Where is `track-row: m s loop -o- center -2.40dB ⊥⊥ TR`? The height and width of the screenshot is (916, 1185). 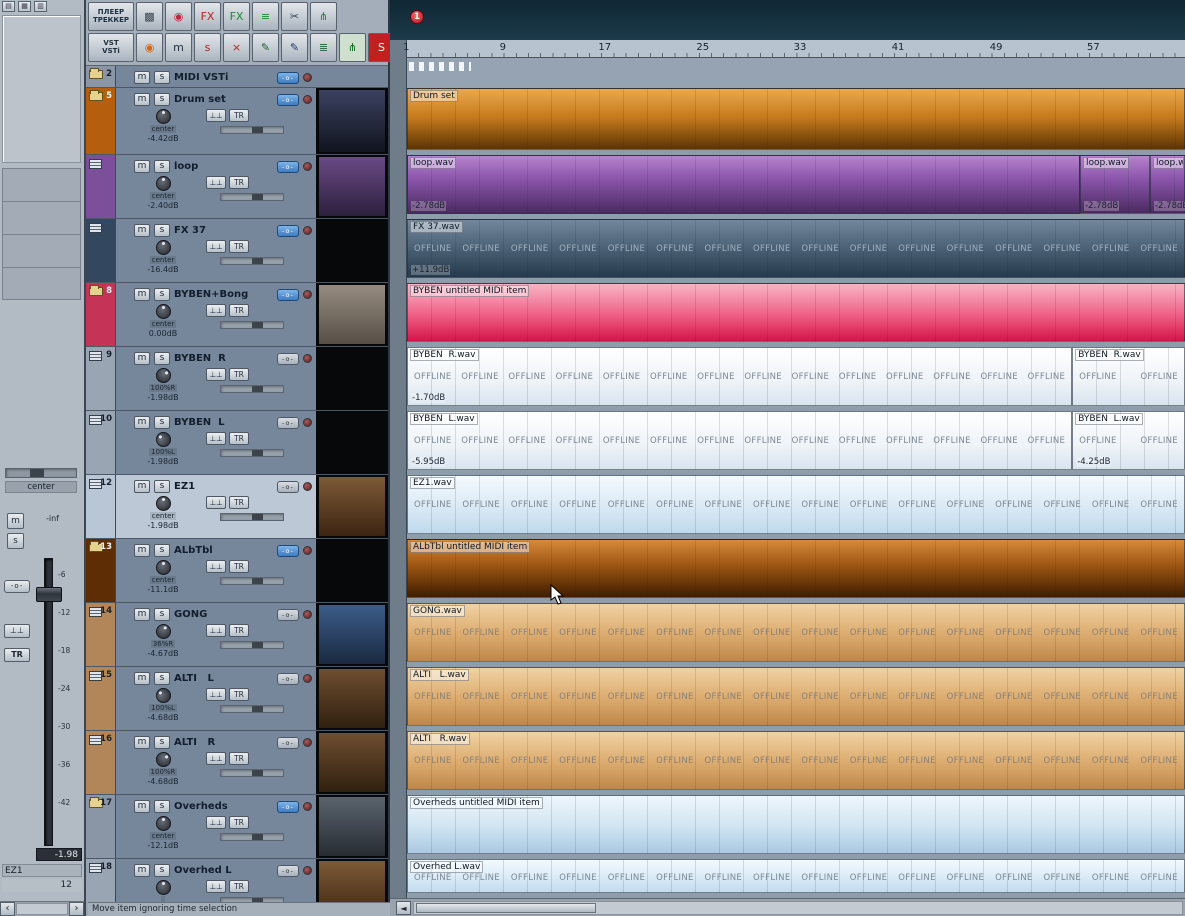 track-row: m s loop -o- center -2.40dB ⊥⊥ TR is located at coordinates (237, 187).